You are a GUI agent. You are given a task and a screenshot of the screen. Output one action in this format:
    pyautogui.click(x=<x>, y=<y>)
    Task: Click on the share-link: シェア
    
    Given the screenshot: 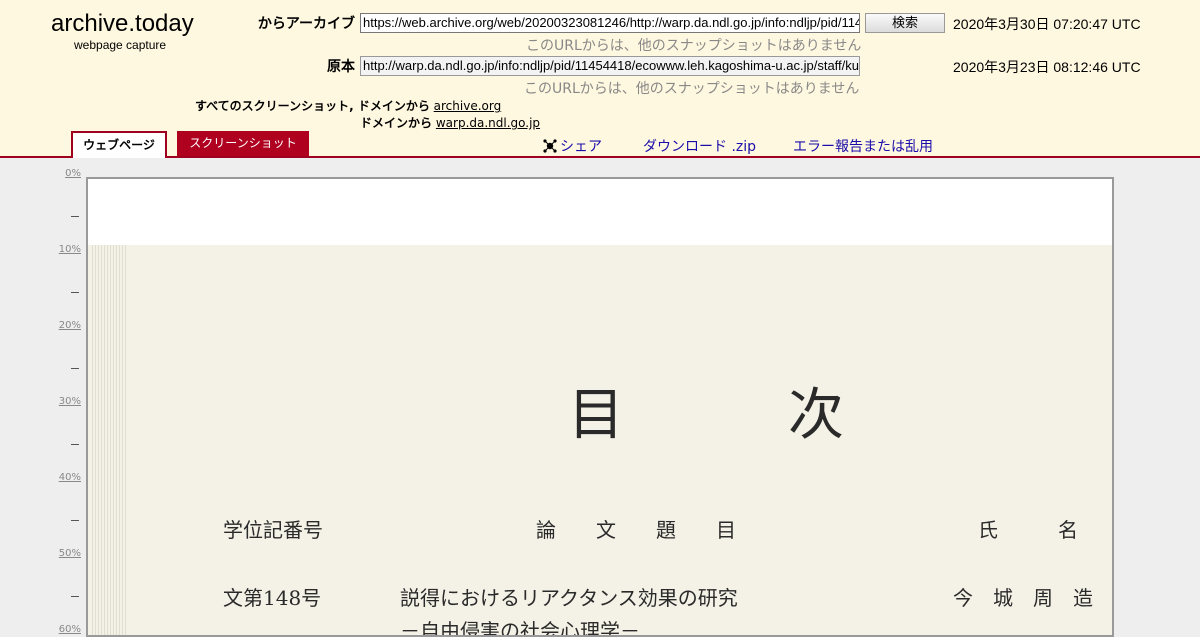 What is the action you would take?
    pyautogui.click(x=572, y=146)
    